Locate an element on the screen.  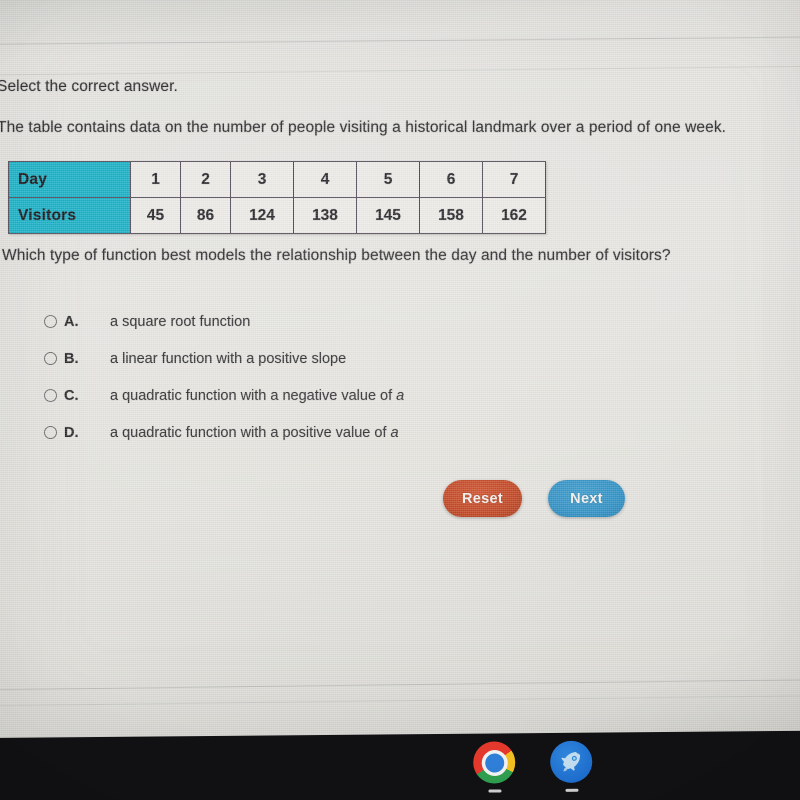
row-header-visitors: Visitors is located at coordinates (69, 215).